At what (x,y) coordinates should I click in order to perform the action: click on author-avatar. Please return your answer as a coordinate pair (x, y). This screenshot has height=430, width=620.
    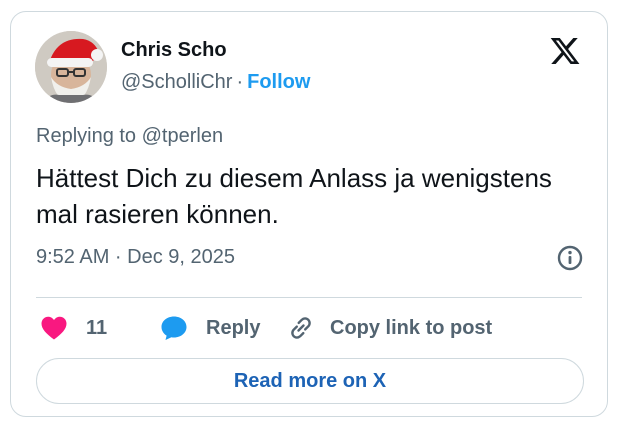
    Looking at the image, I should click on (71, 67).